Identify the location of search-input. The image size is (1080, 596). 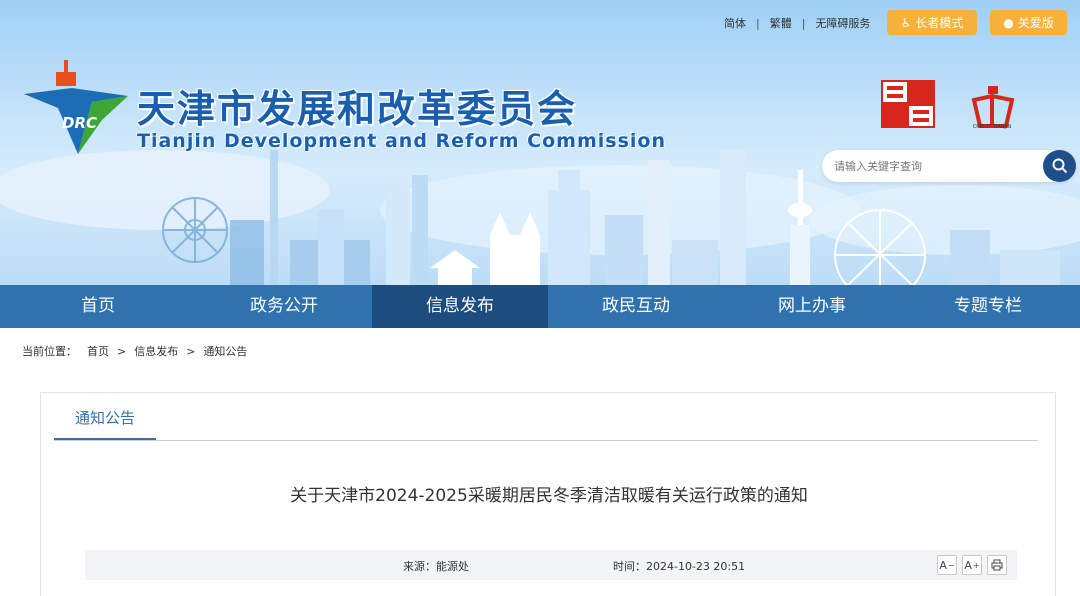
(934, 166).